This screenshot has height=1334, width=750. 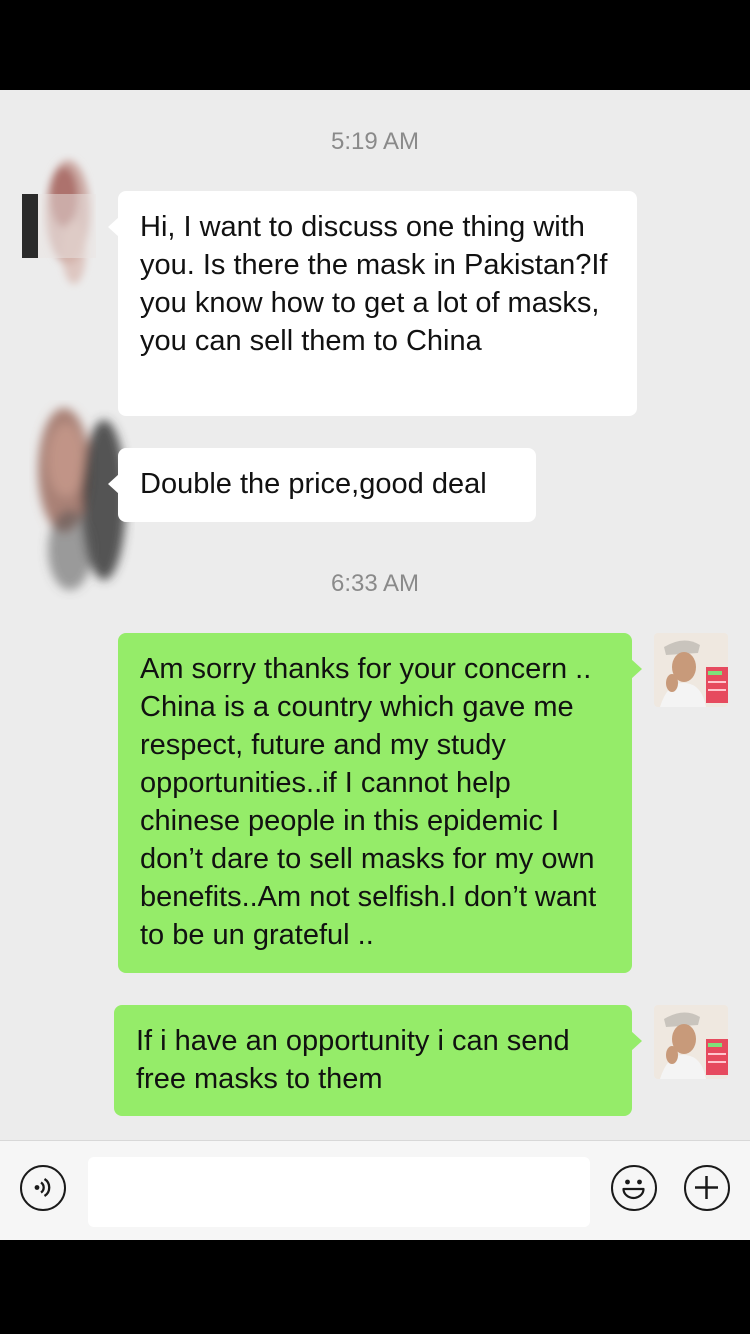 I want to click on timestamp: 5:19 AM, so click(x=375, y=141).